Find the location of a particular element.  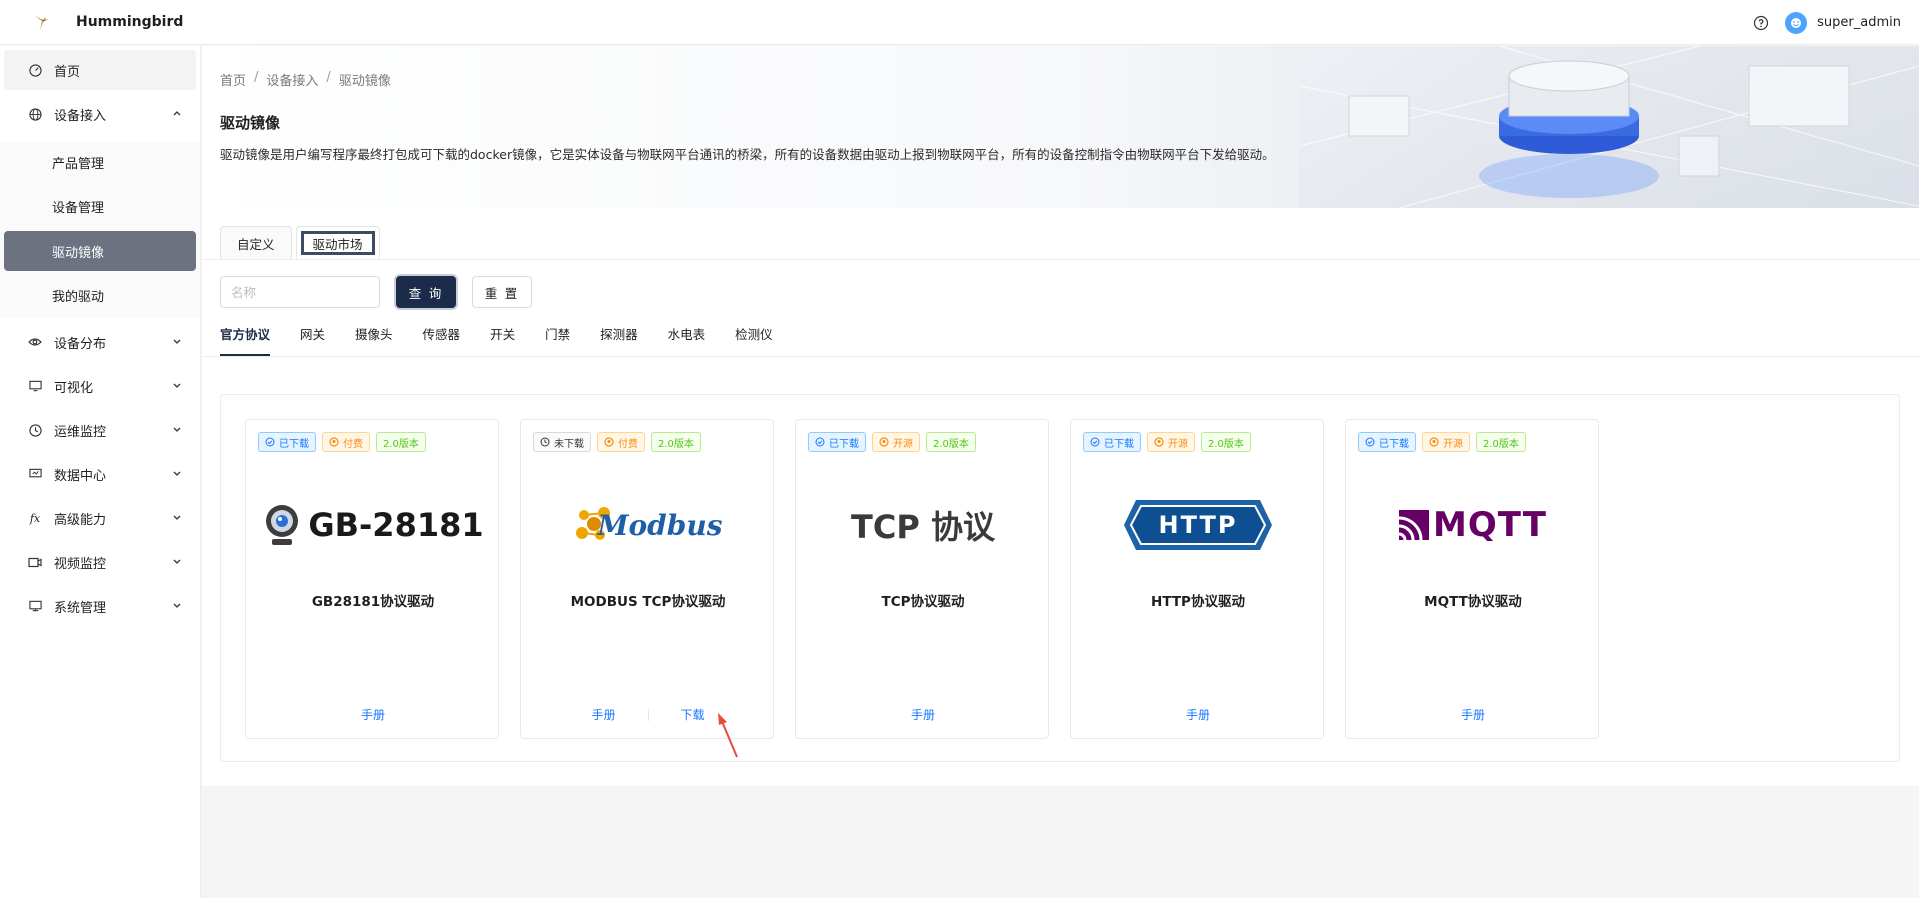

driver-card-mqtt: 已下载 开源 2.0版本 MQTT MQTT协议驱动 手册 is located at coordinates (1472, 579).